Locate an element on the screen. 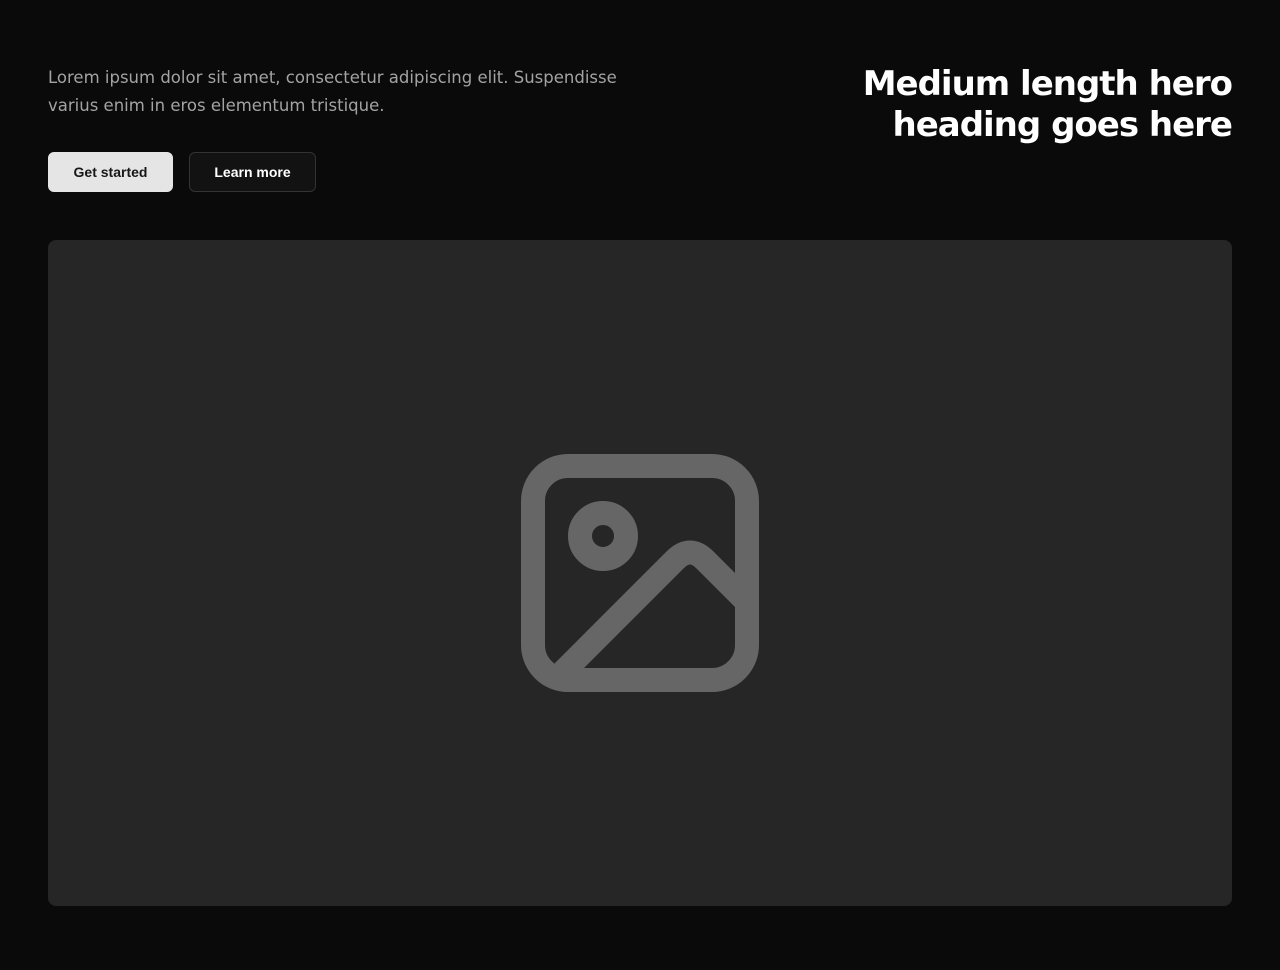  hero-heading: Medium length hero heading goes here is located at coordinates (972, 105).